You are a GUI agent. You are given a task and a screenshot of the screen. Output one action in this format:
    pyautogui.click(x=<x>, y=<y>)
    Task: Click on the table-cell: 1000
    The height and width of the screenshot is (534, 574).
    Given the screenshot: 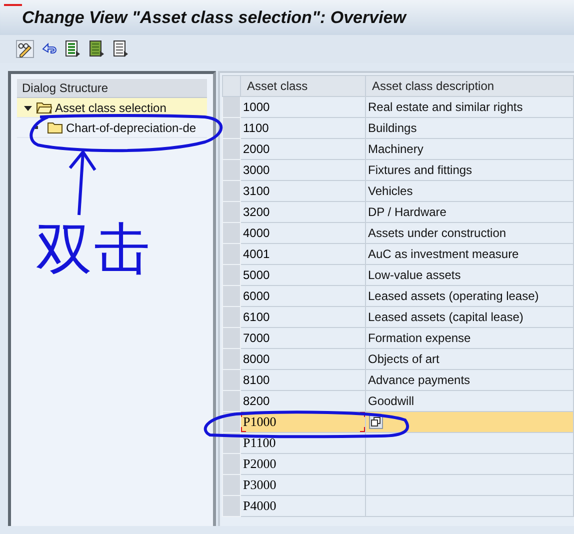 What is the action you would take?
    pyautogui.click(x=303, y=107)
    